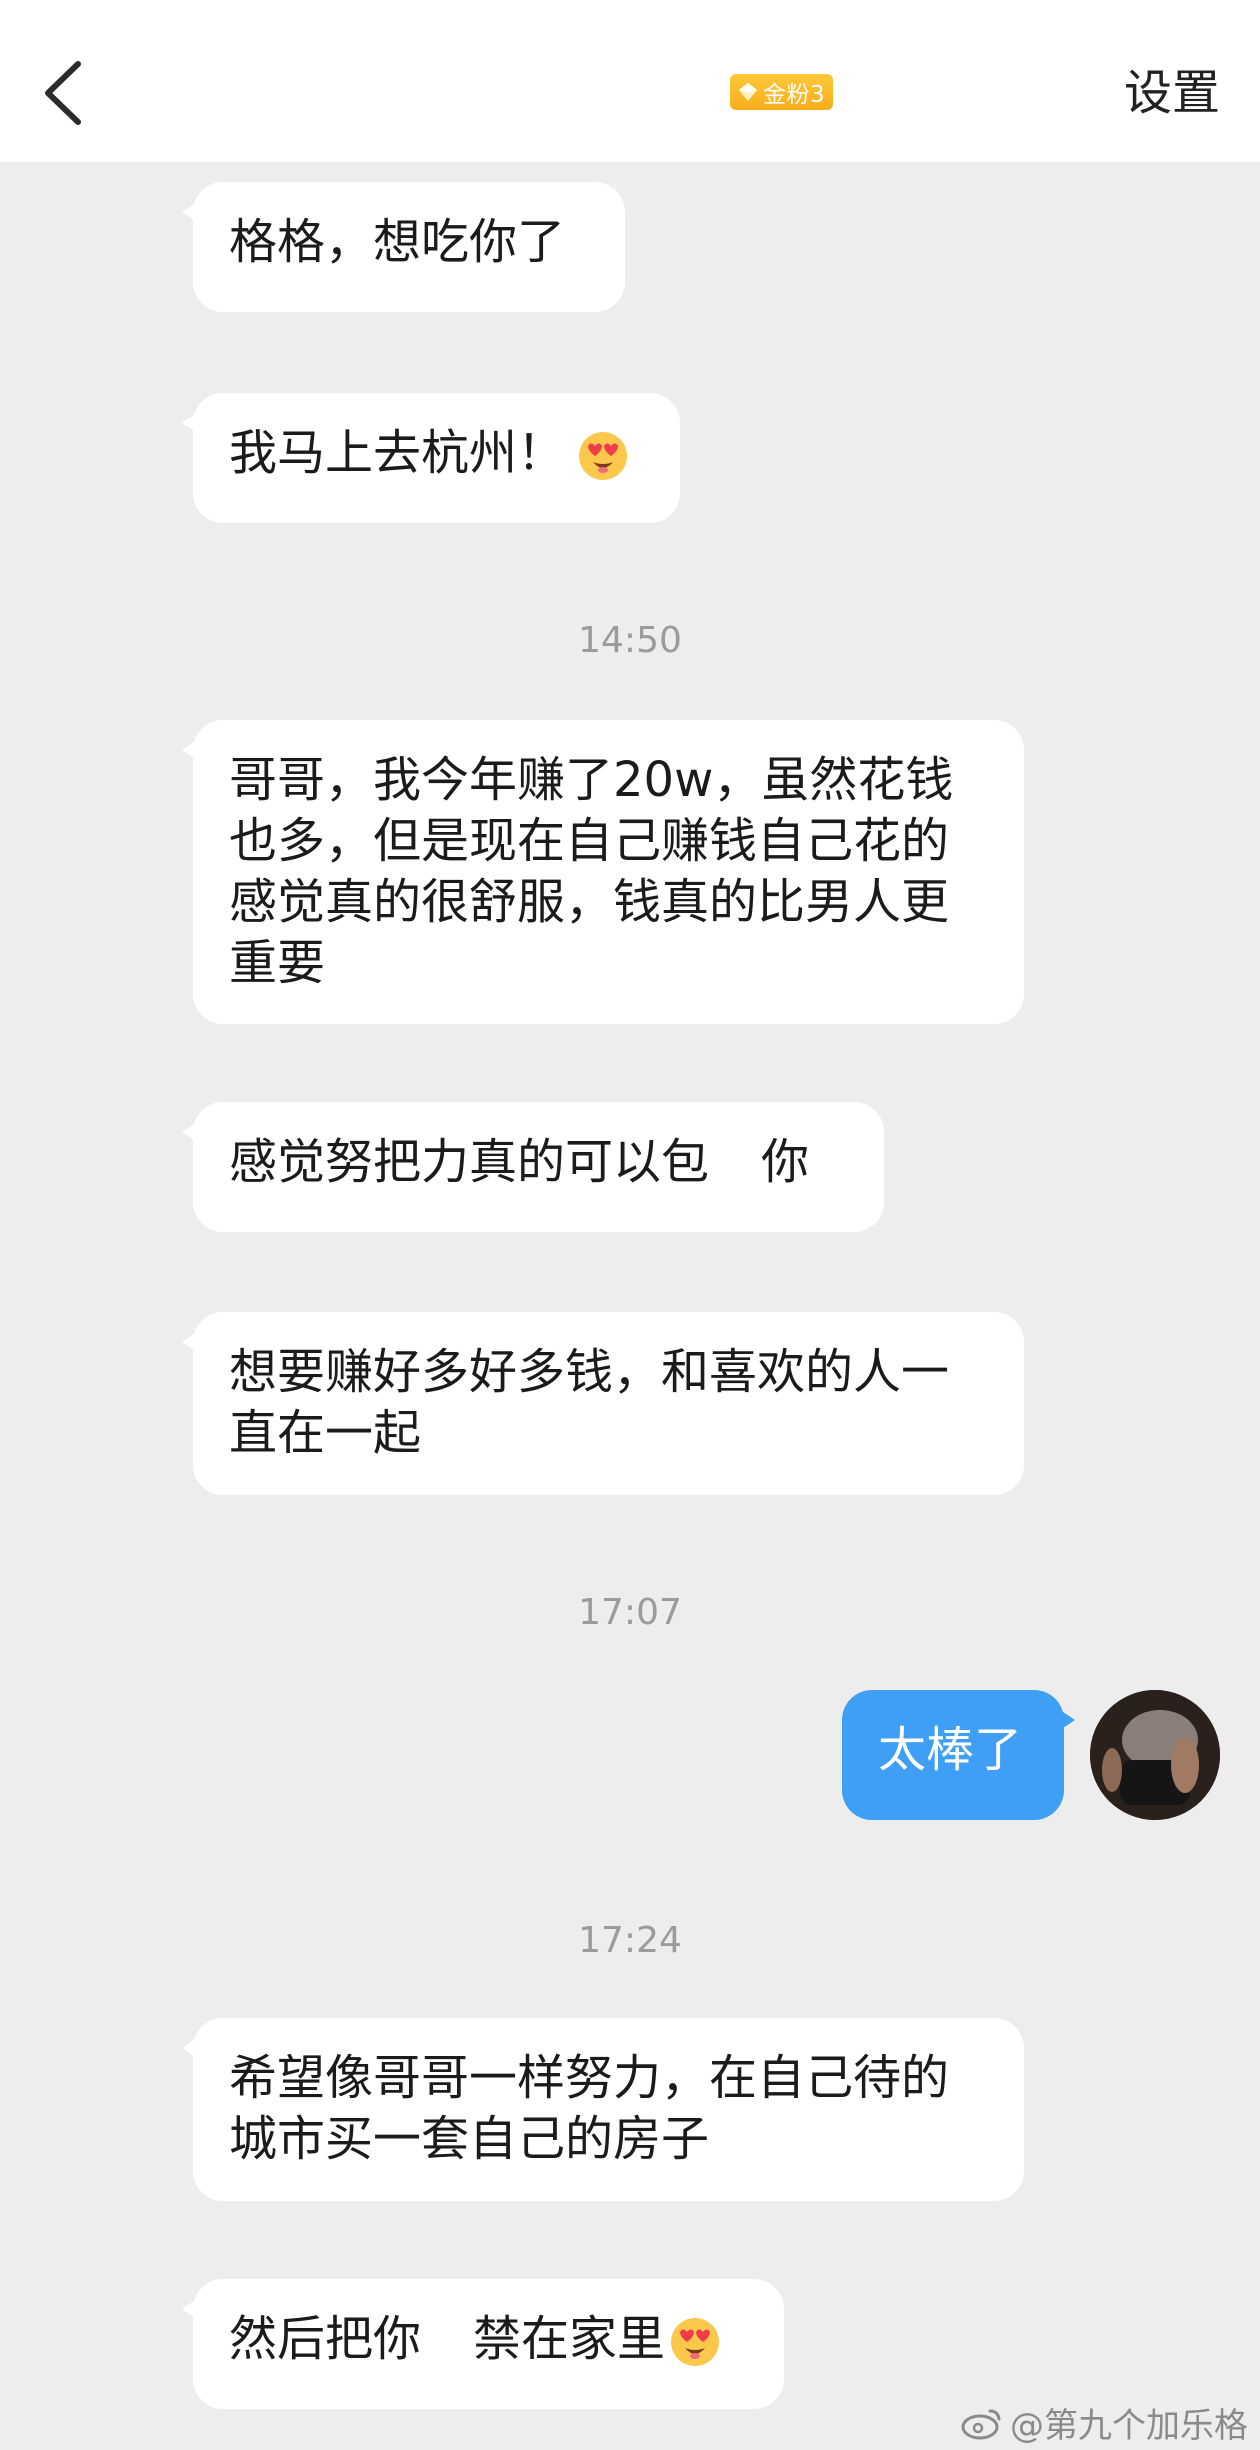  I want to click on message-text: 你, so click(785, 1162).